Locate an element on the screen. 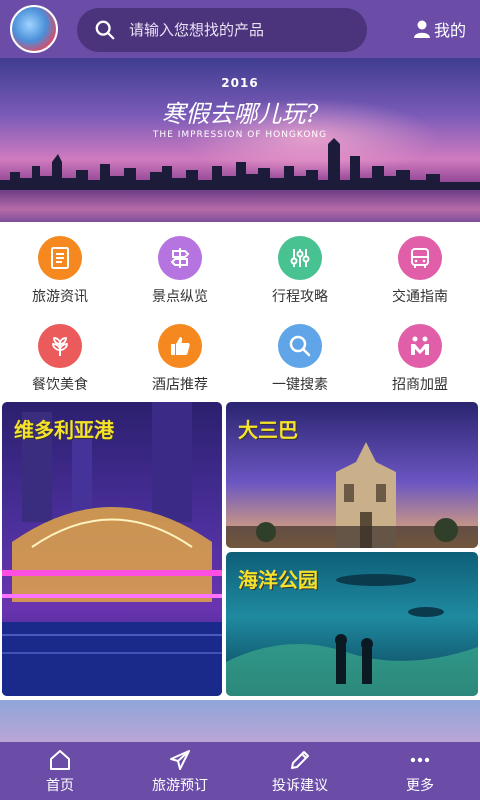  user-icon is located at coordinates (421, 29).